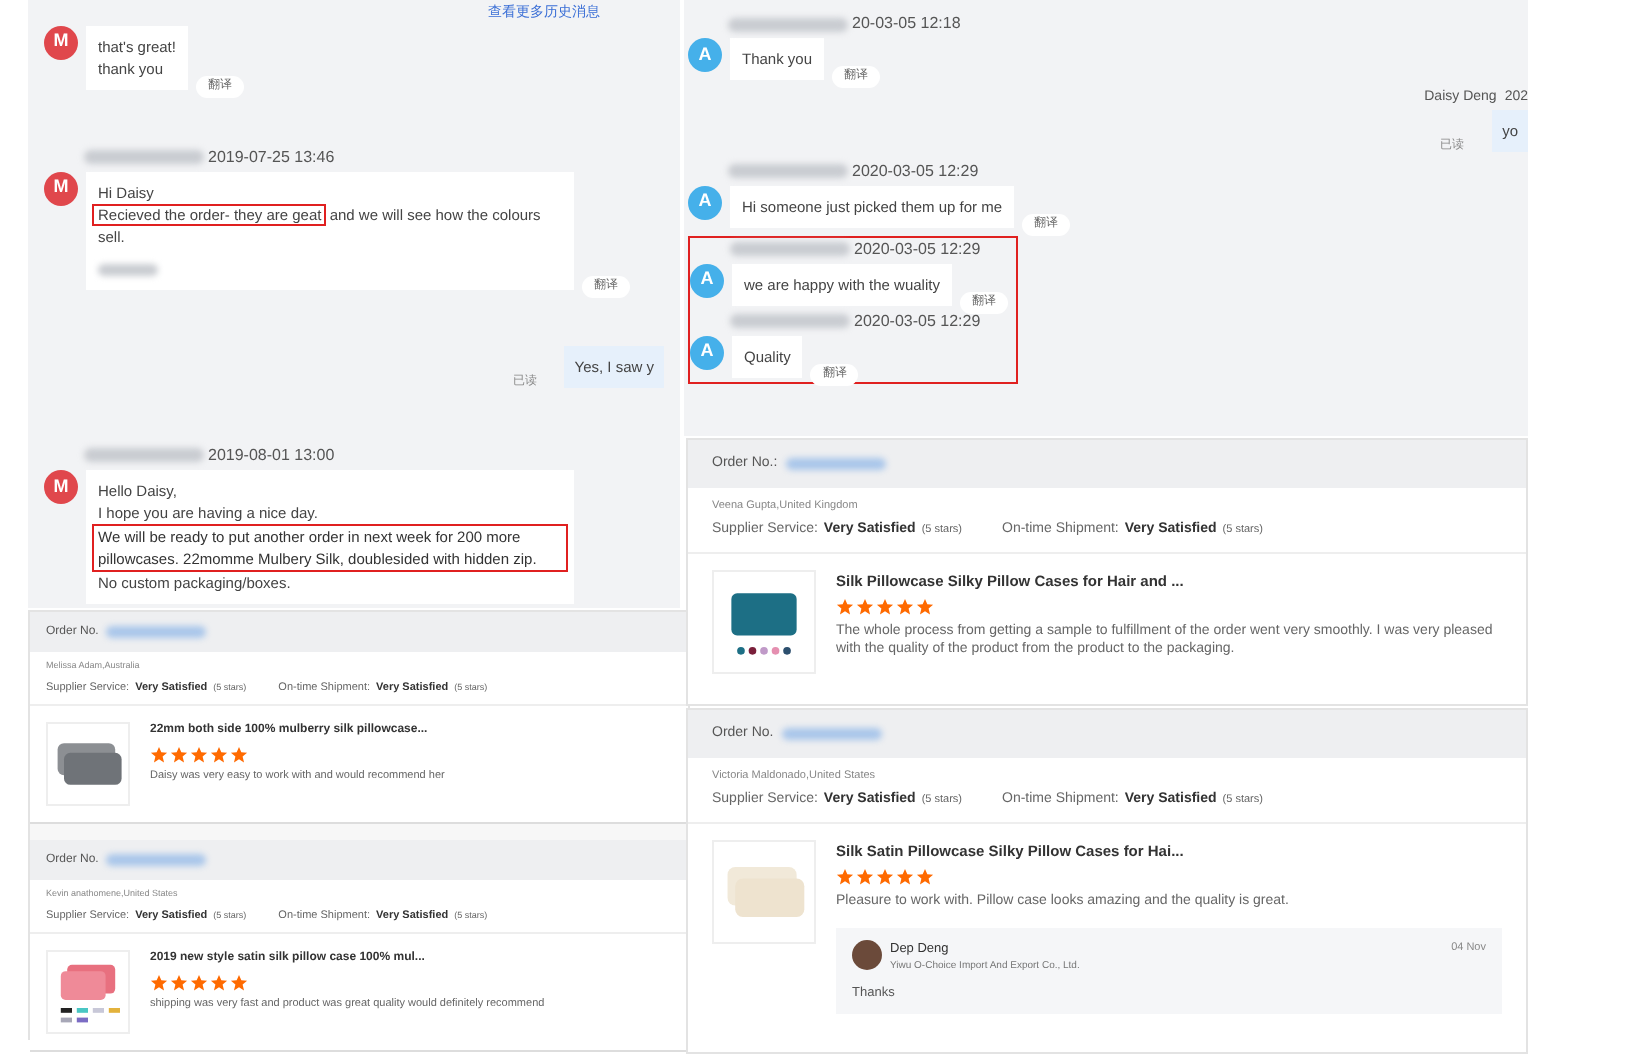 Image resolution: width=1648 pixels, height=1054 pixels. Describe the element at coordinates (906, 24) in the screenshot. I see `timestamp: 20-03-05 12:18` at that location.